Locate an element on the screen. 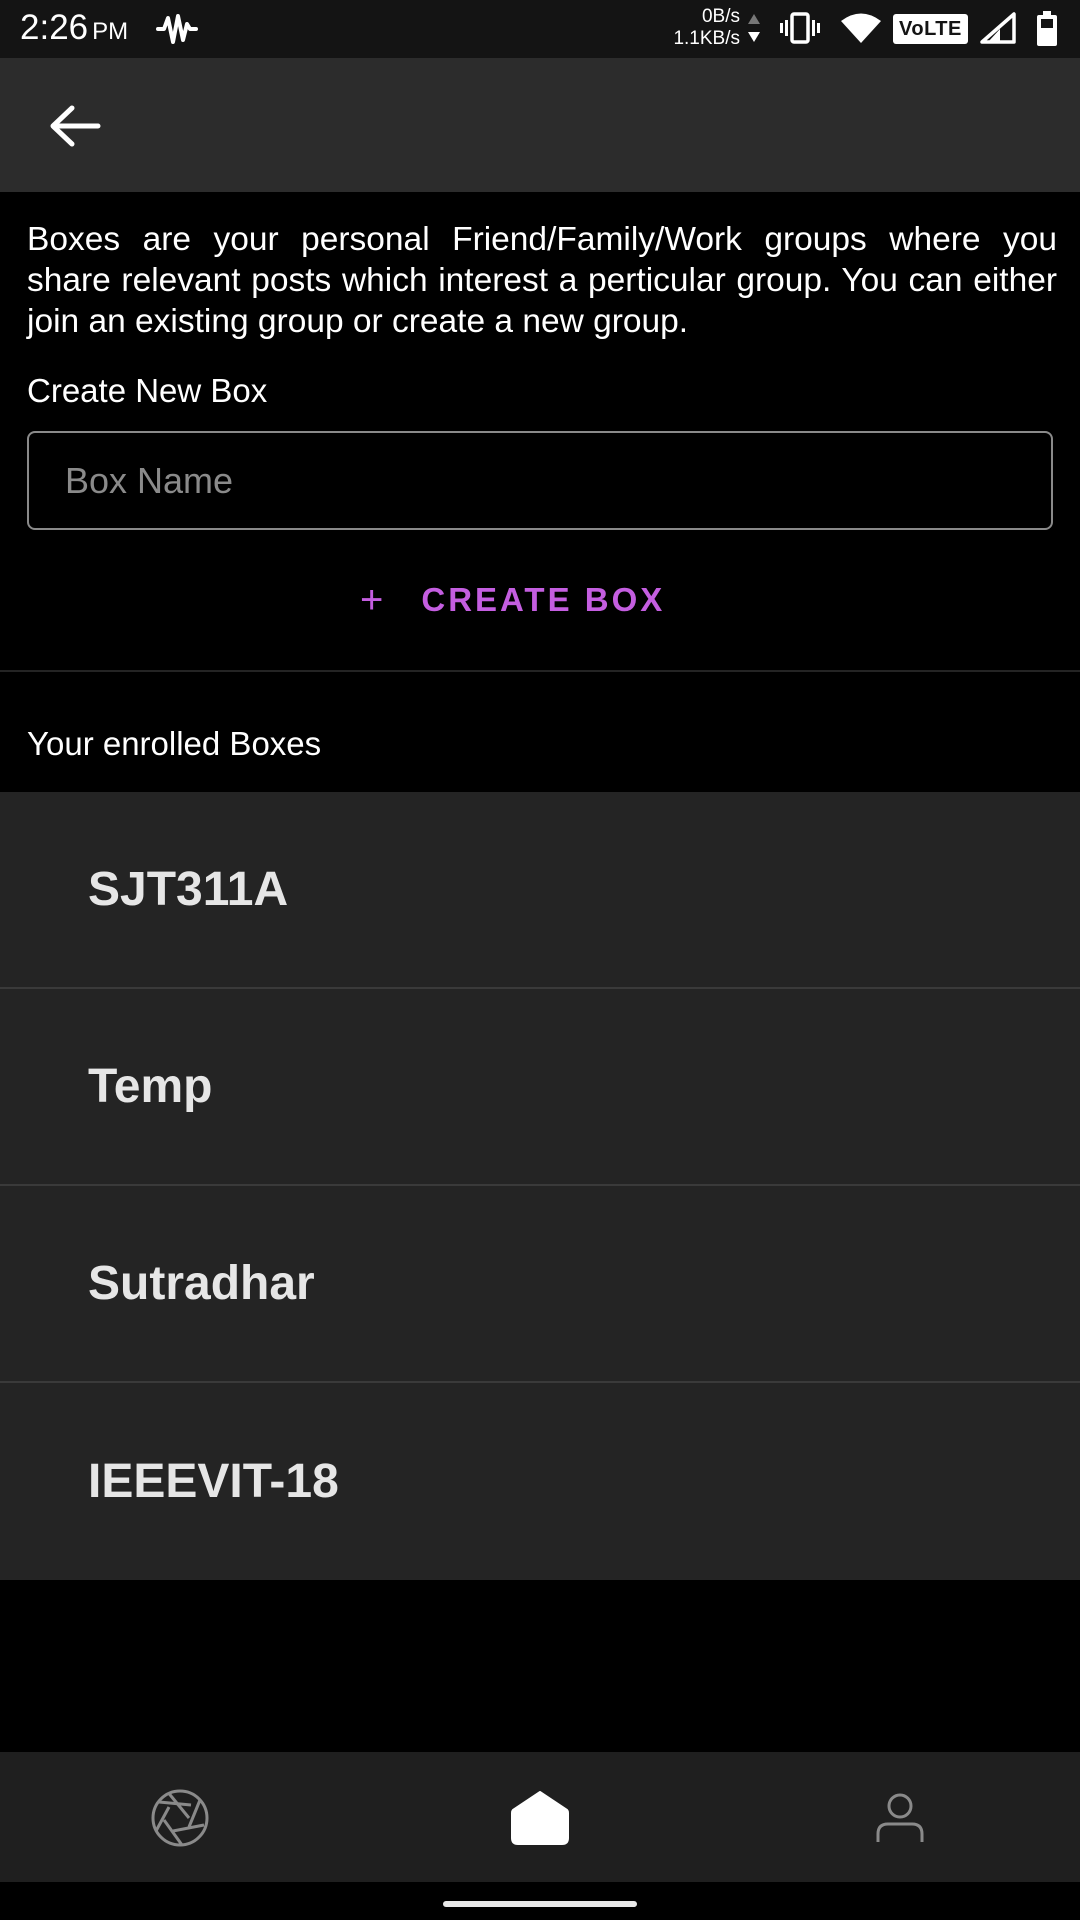  home-indicator is located at coordinates (540, 1904).